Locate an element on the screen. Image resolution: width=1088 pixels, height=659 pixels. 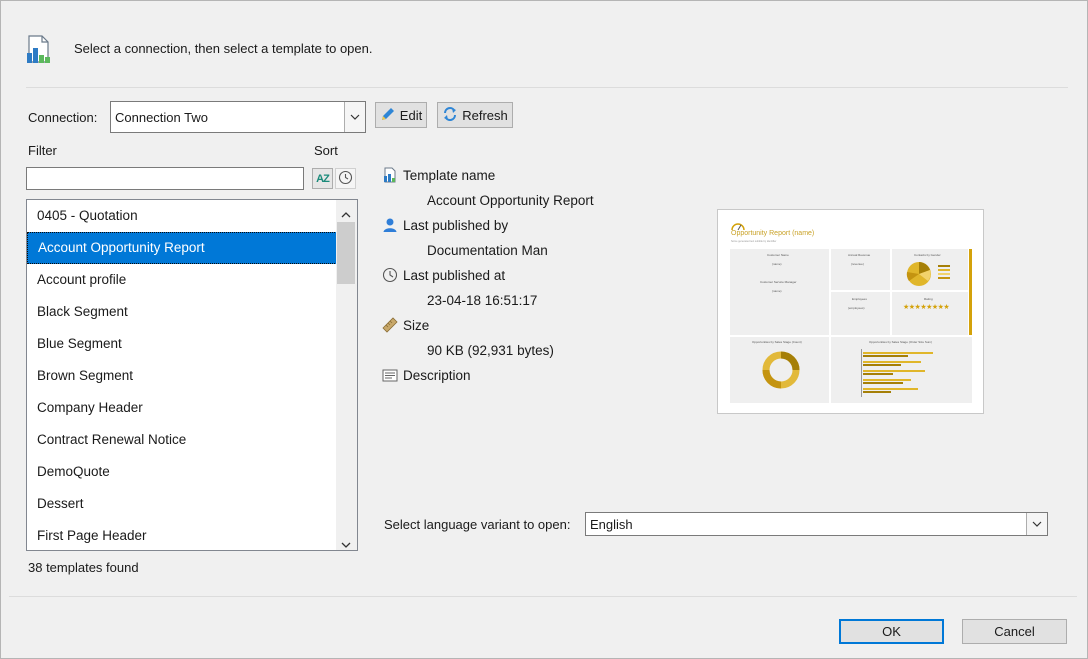
filter-input is located at coordinates (165, 178).